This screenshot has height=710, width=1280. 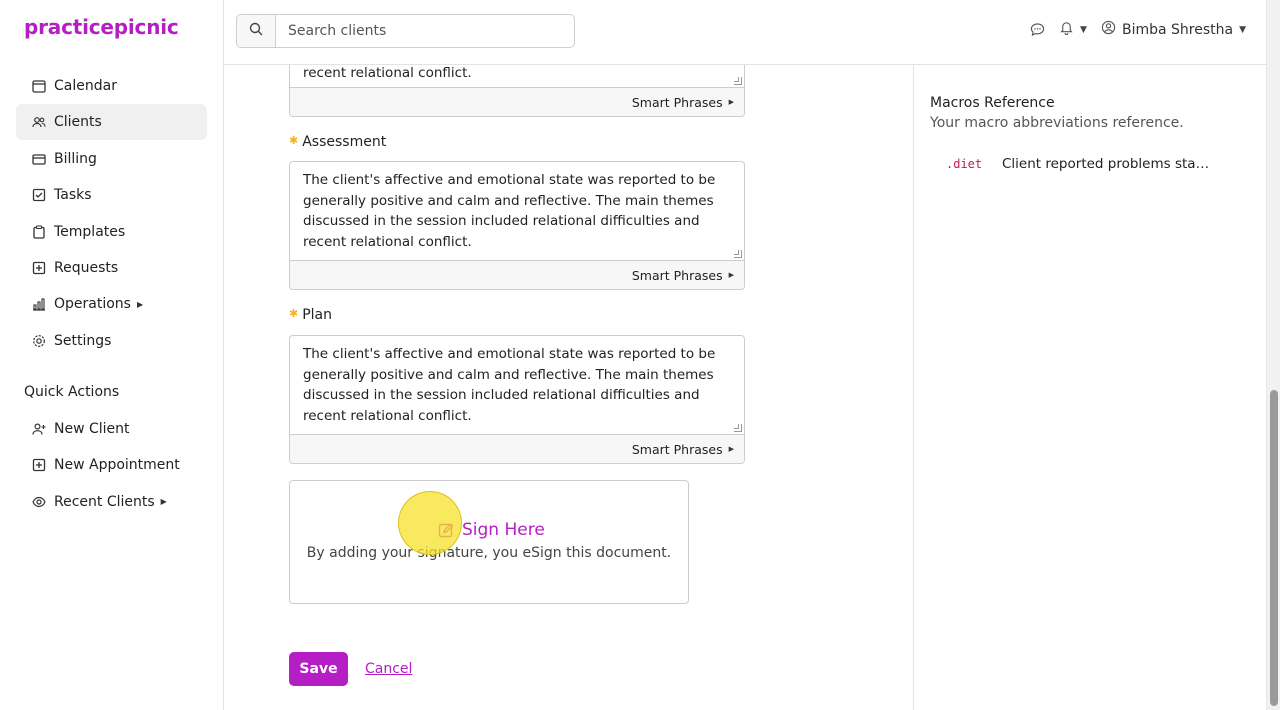 What do you see at coordinates (1037, 29) in the screenshot?
I see `chat-icon` at bounding box center [1037, 29].